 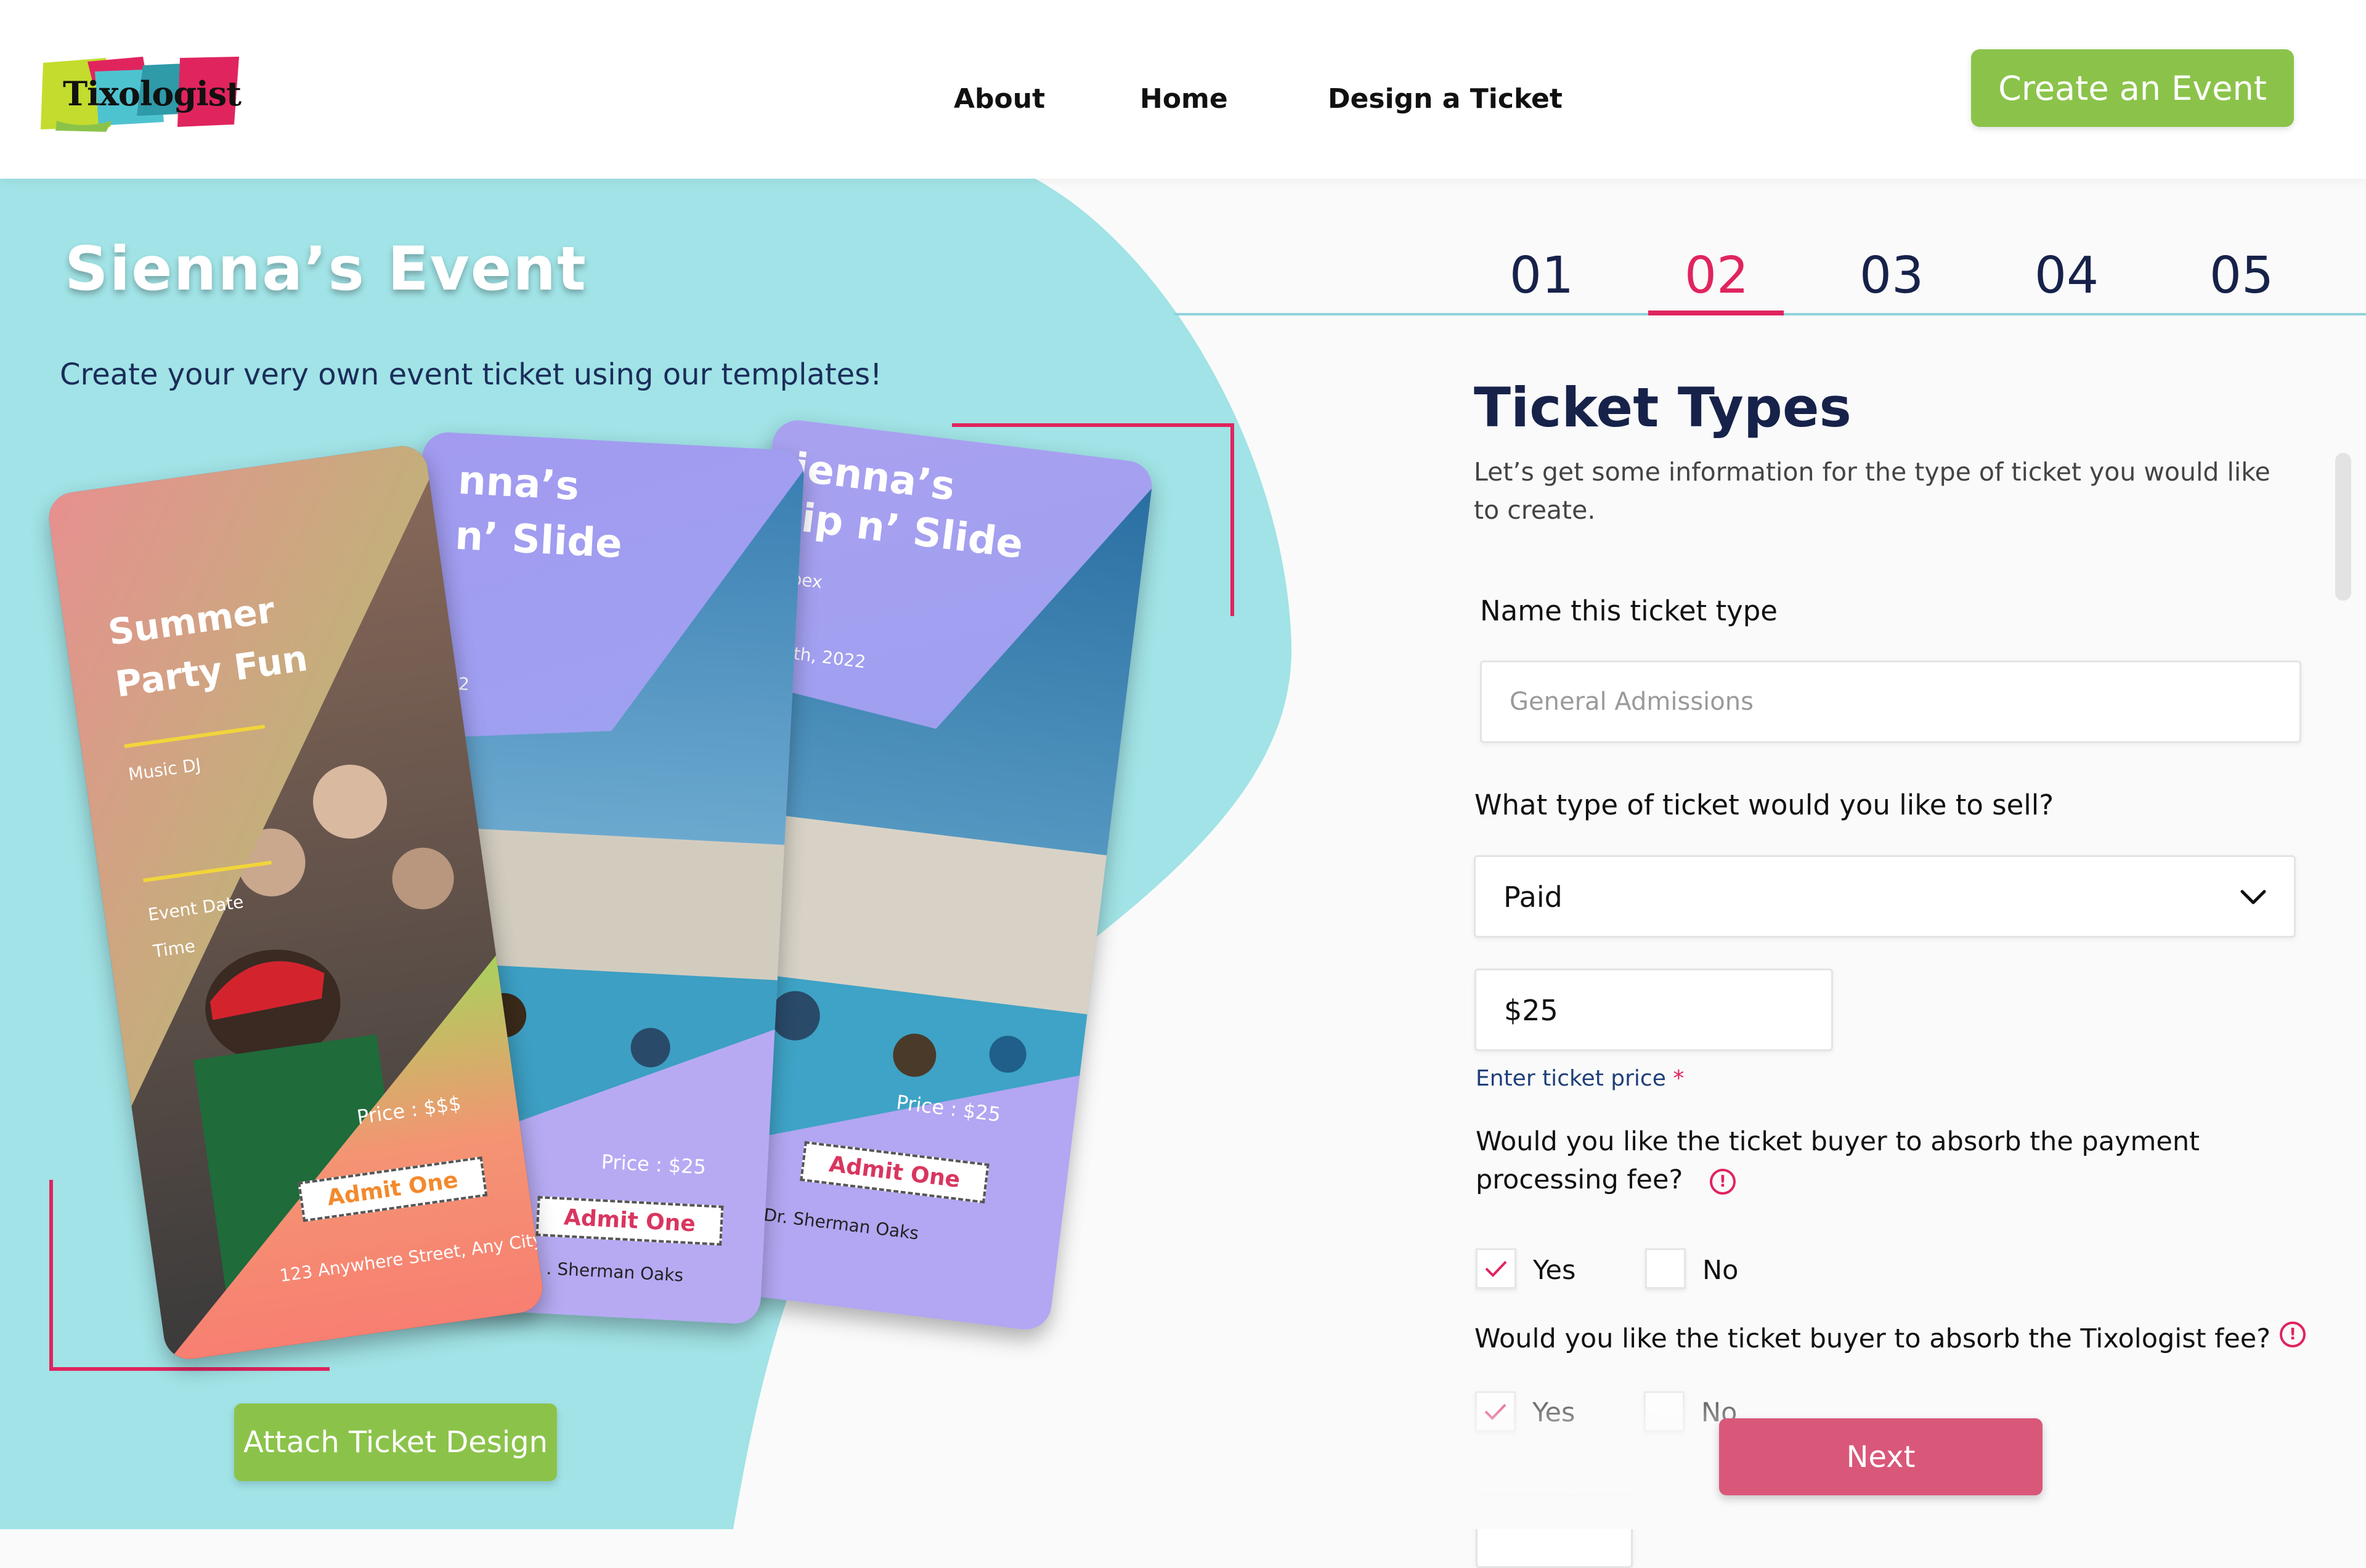 What do you see at coordinates (1716, 313) in the screenshot?
I see `active-step-indicator` at bounding box center [1716, 313].